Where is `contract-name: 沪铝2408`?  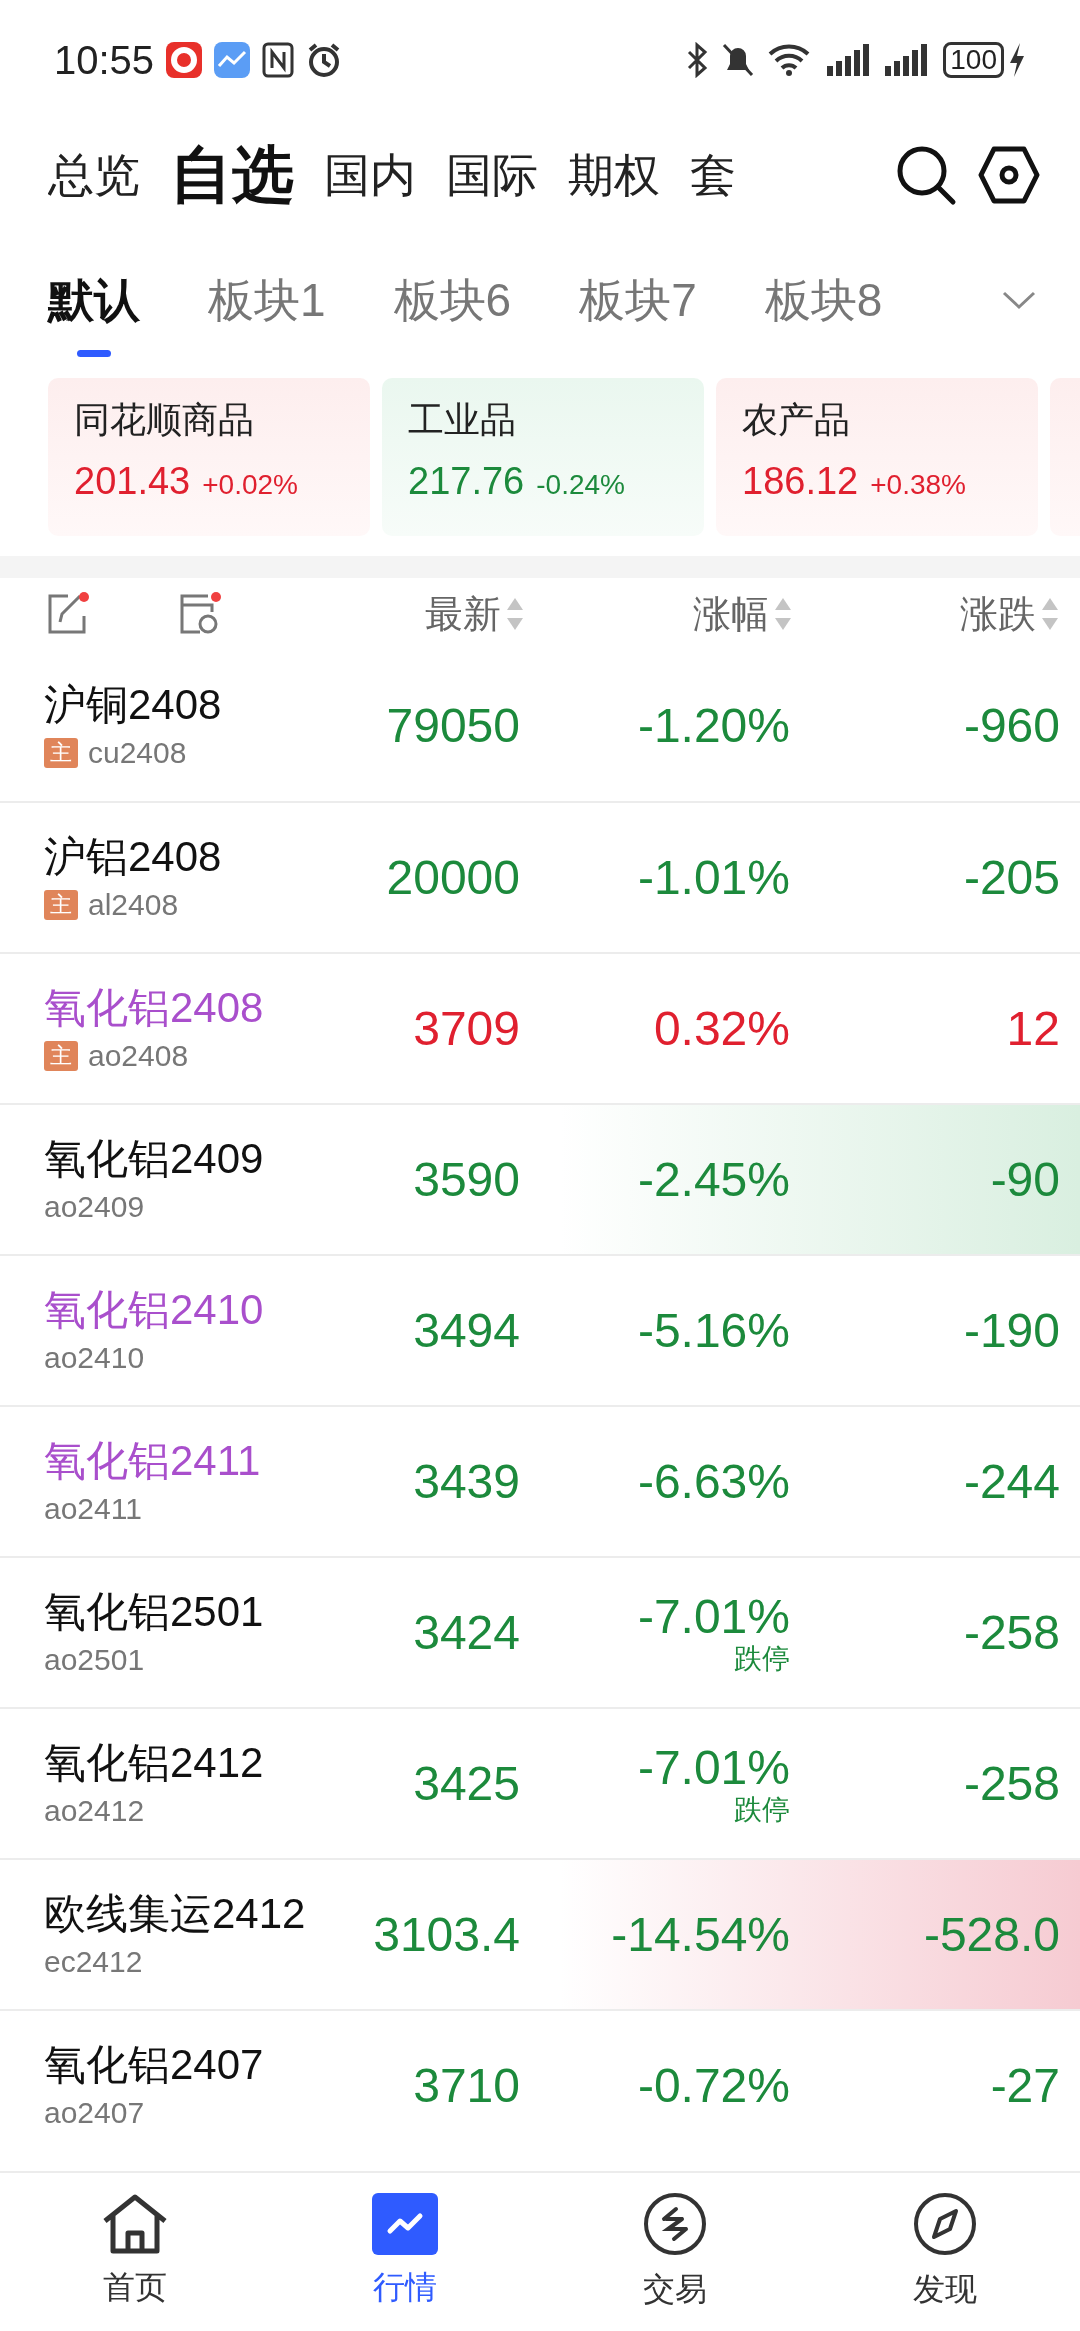
contract-name: 沪铝2408 is located at coordinates (204, 856).